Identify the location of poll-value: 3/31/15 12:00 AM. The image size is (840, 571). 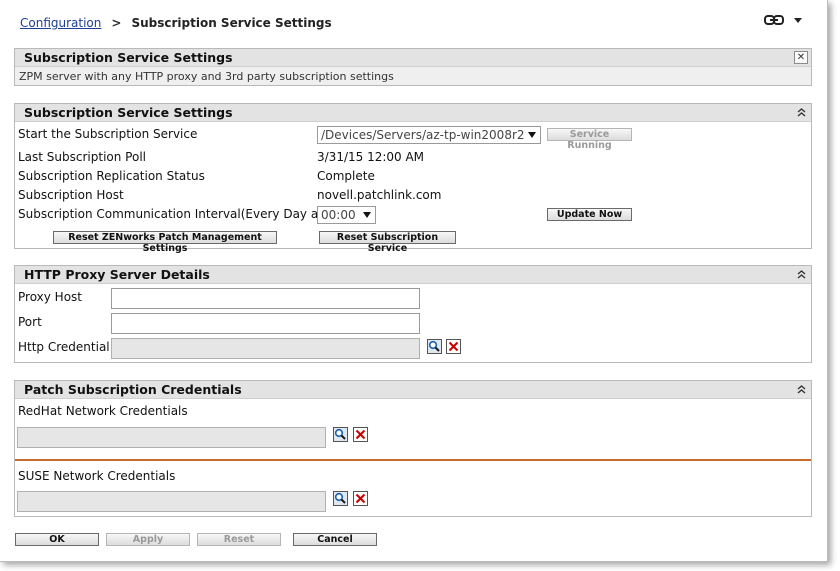
(371, 157).